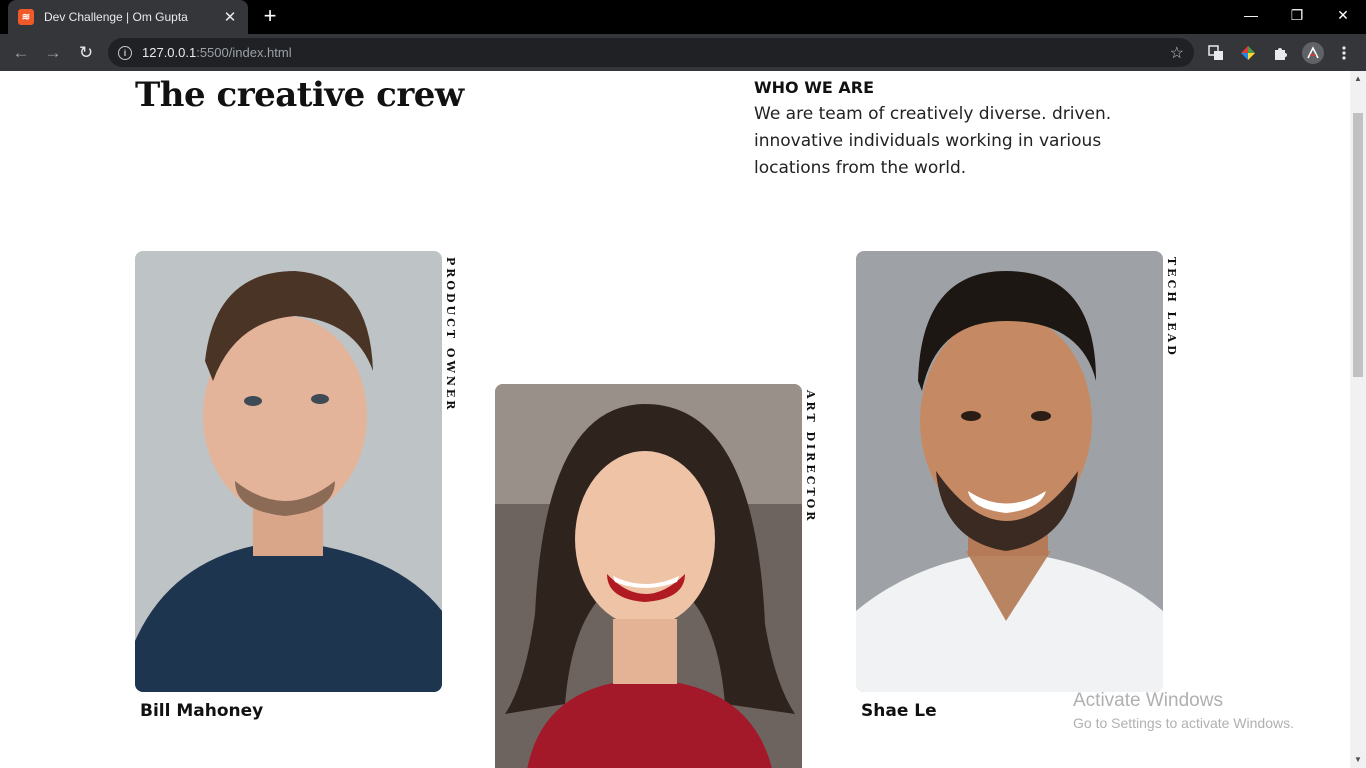 The width and height of the screenshot is (1366, 768). Describe the element at coordinates (810, 457) in the screenshot. I see `member-role: ART DIRECTOR` at that location.